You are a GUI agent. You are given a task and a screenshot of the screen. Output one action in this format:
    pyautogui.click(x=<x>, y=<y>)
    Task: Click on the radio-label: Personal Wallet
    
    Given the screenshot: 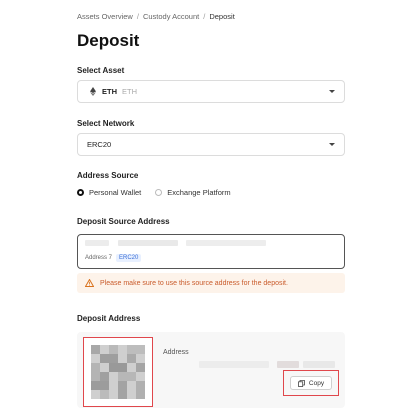 What is the action you would take?
    pyautogui.click(x=115, y=192)
    